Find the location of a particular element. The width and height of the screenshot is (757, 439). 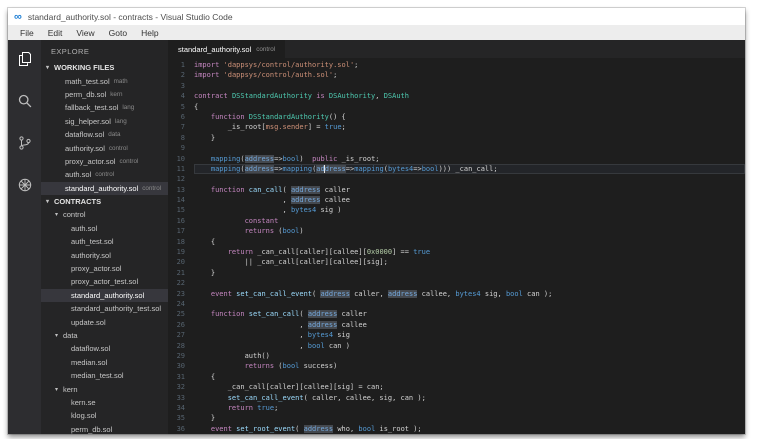

code-line: 14 , address callee is located at coordinates (456, 200).